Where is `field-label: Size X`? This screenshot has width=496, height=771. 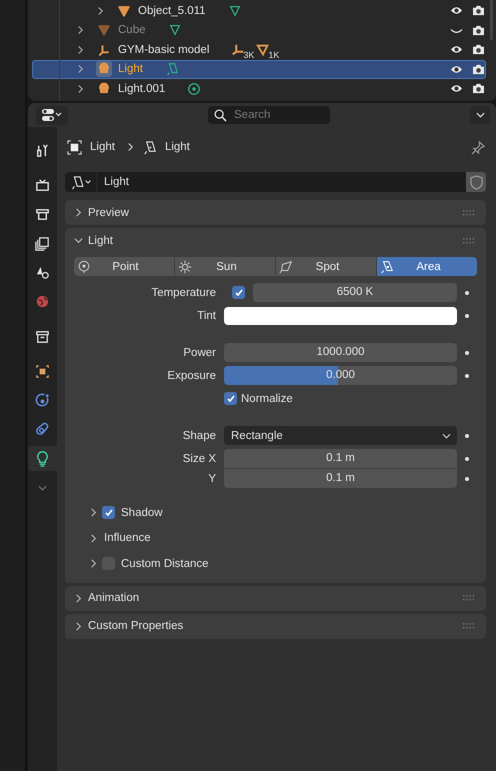
field-label: Size X is located at coordinates (199, 458).